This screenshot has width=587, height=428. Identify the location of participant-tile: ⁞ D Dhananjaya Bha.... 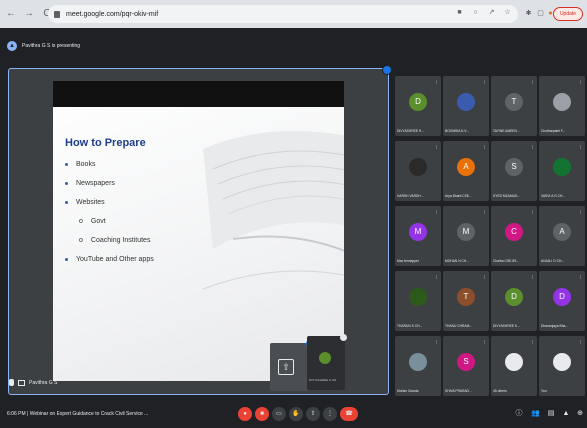
(562, 301).